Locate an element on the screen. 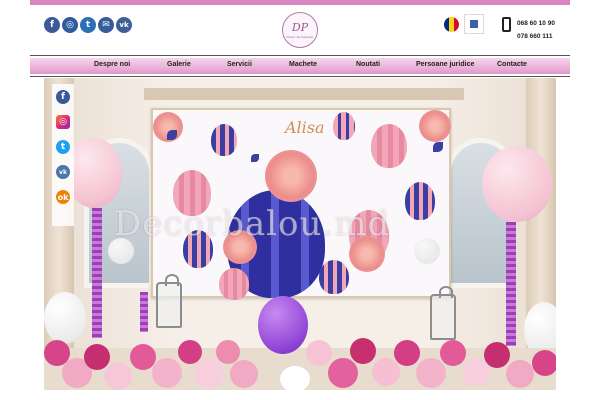 The width and height of the screenshot is (600, 400). phone-number-2: 078 660 111 is located at coordinates (536, 36).